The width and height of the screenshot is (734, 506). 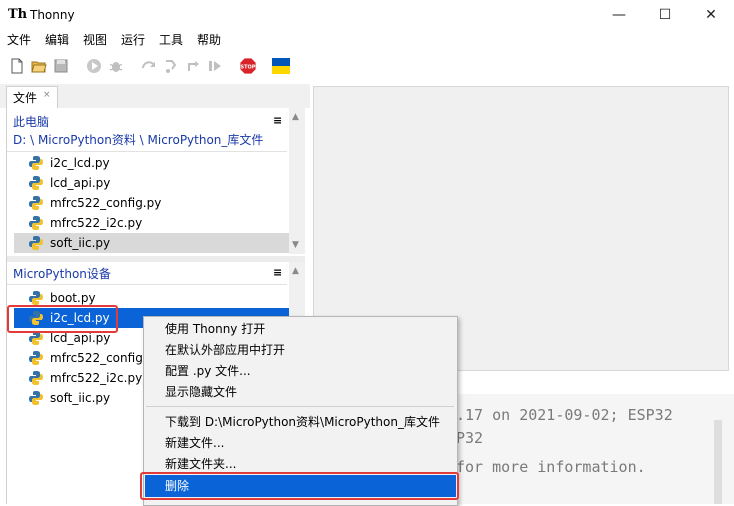 What do you see at coordinates (153, 163) in the screenshot?
I see `list-item: i2c_lcd.py` at bounding box center [153, 163].